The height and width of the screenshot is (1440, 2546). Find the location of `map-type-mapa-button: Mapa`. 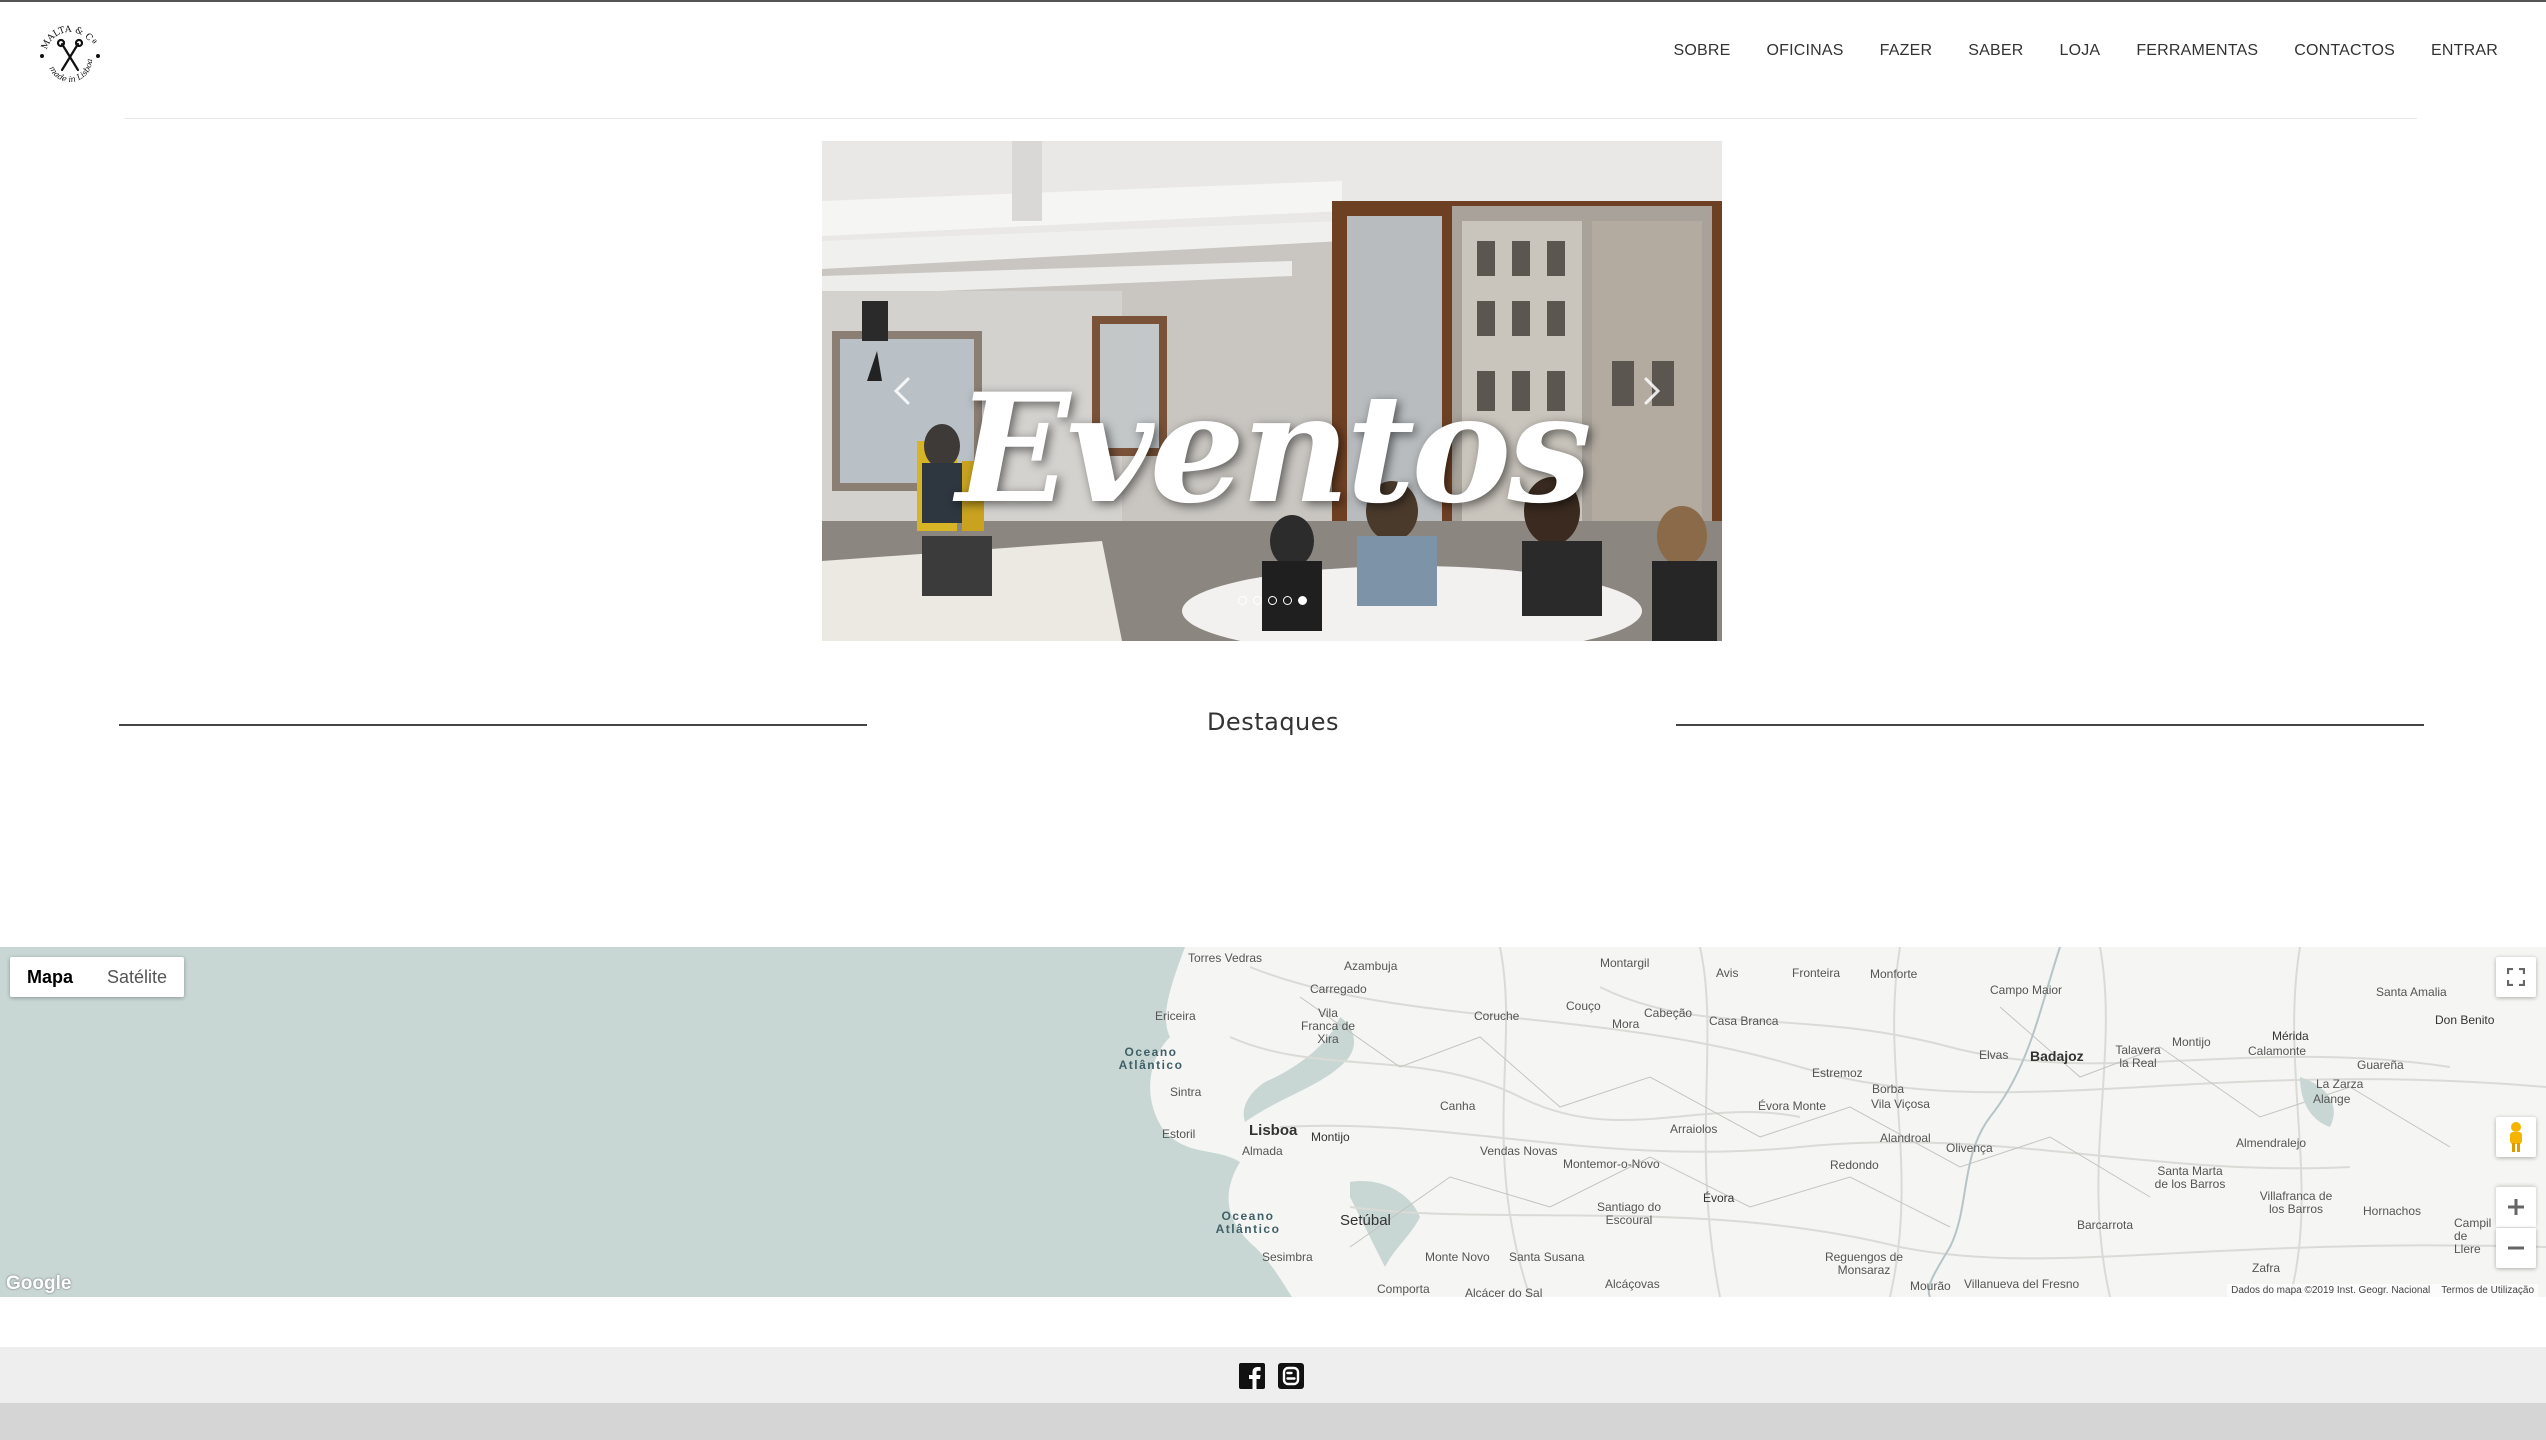

map-type-mapa-button: Mapa is located at coordinates (50, 977).